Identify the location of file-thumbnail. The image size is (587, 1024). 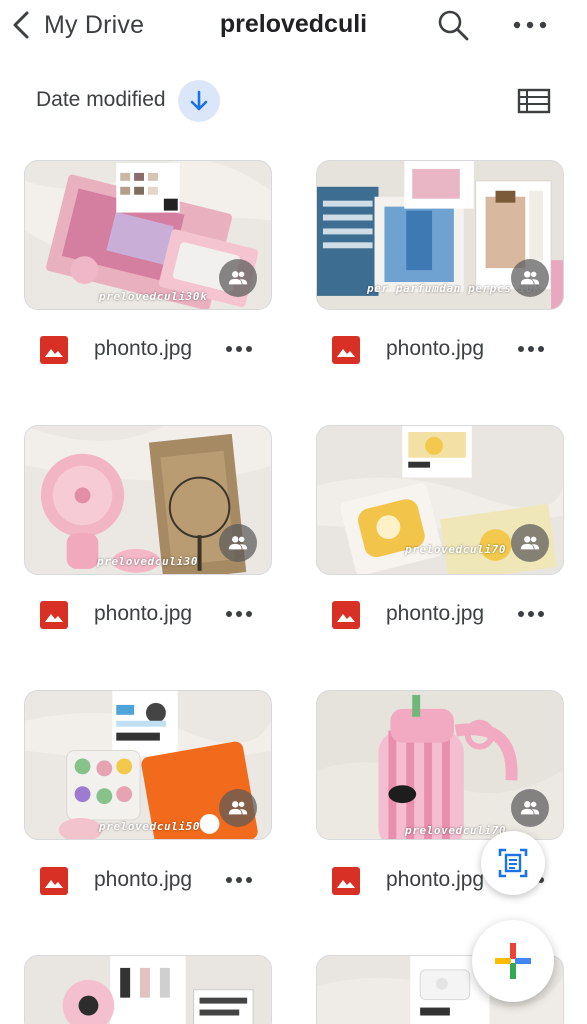
(148, 989).